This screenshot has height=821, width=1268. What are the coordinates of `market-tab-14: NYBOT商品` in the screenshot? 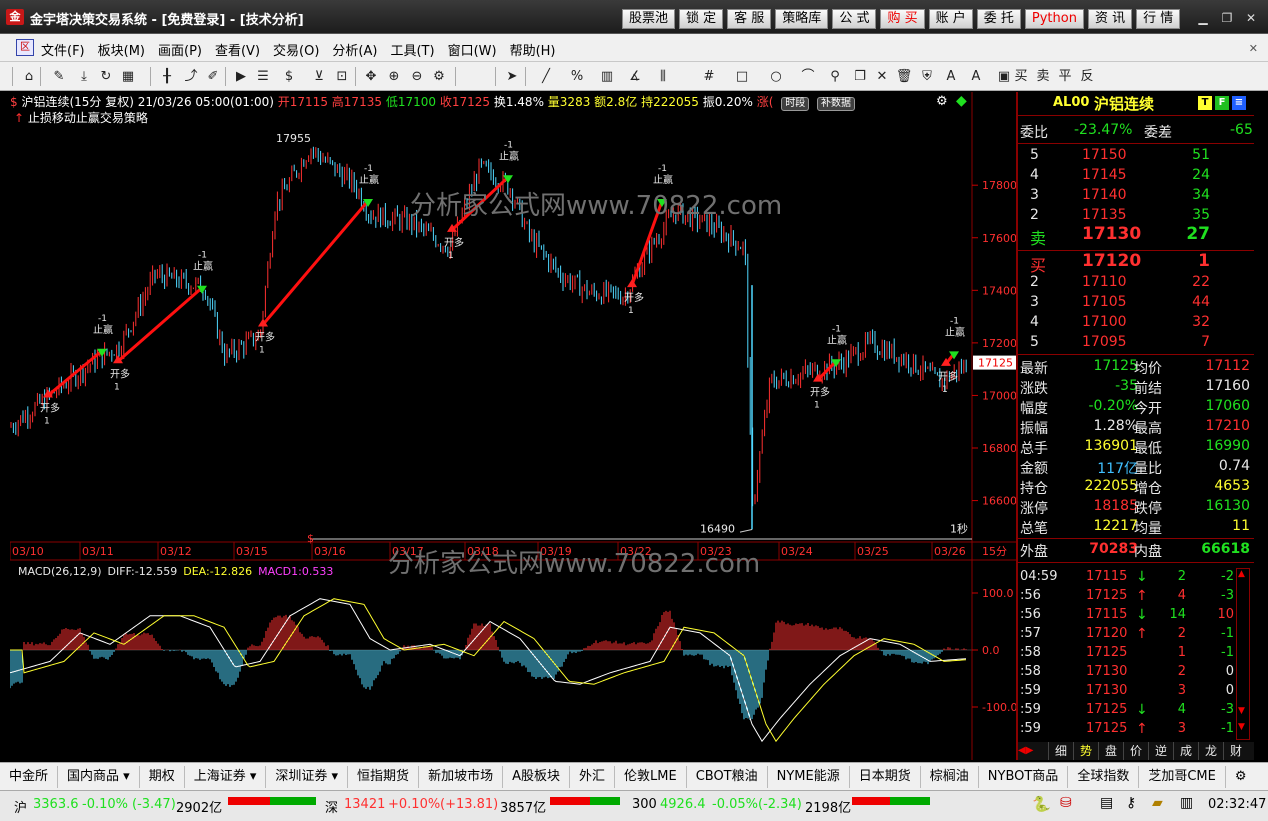 It's located at (1024, 776).